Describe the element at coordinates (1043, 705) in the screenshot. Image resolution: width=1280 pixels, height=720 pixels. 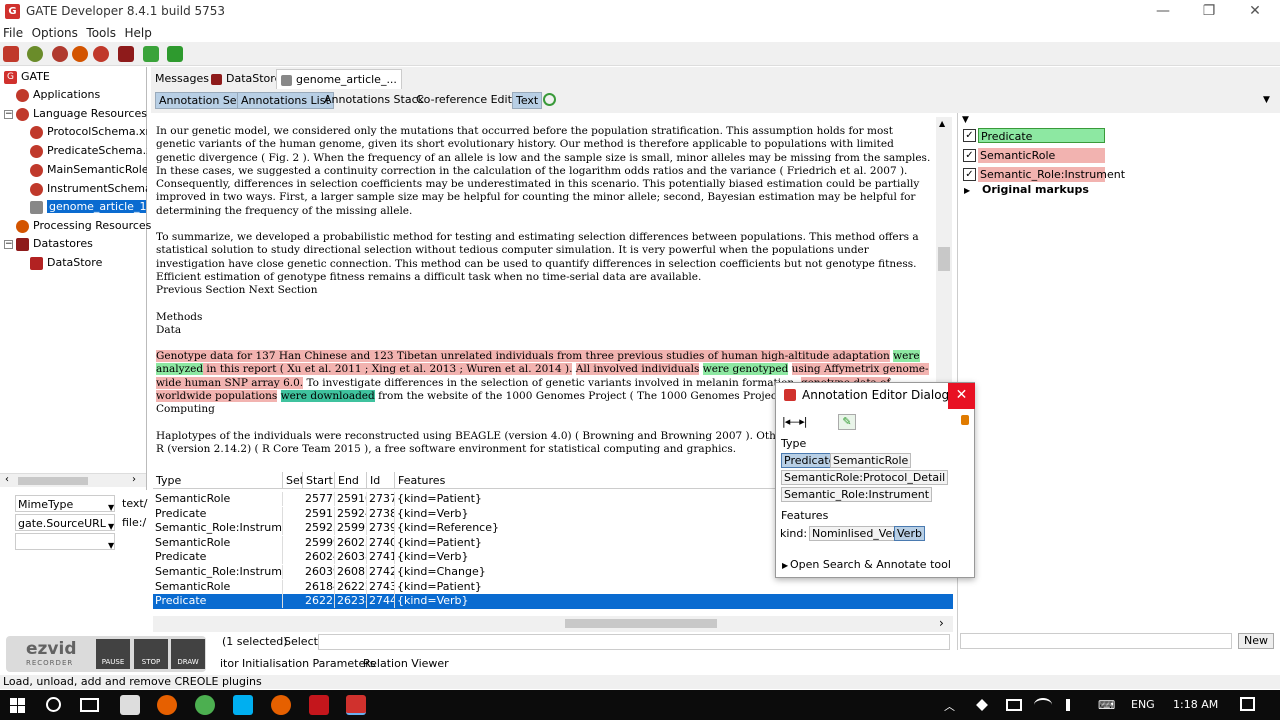
I see `wifi-icon` at that location.